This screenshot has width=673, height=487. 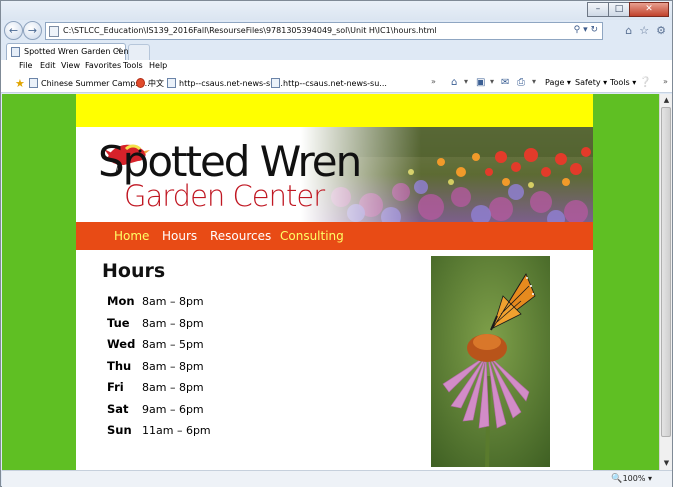 I want to click on zoom-icon: 🔍, so click(x=617, y=479).